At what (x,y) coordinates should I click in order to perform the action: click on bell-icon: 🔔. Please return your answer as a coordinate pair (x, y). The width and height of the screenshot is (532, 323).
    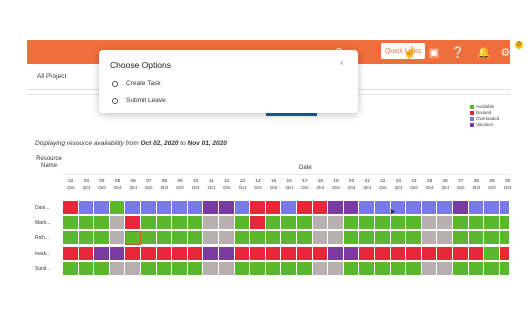
    Looking at the image, I should click on (484, 52).